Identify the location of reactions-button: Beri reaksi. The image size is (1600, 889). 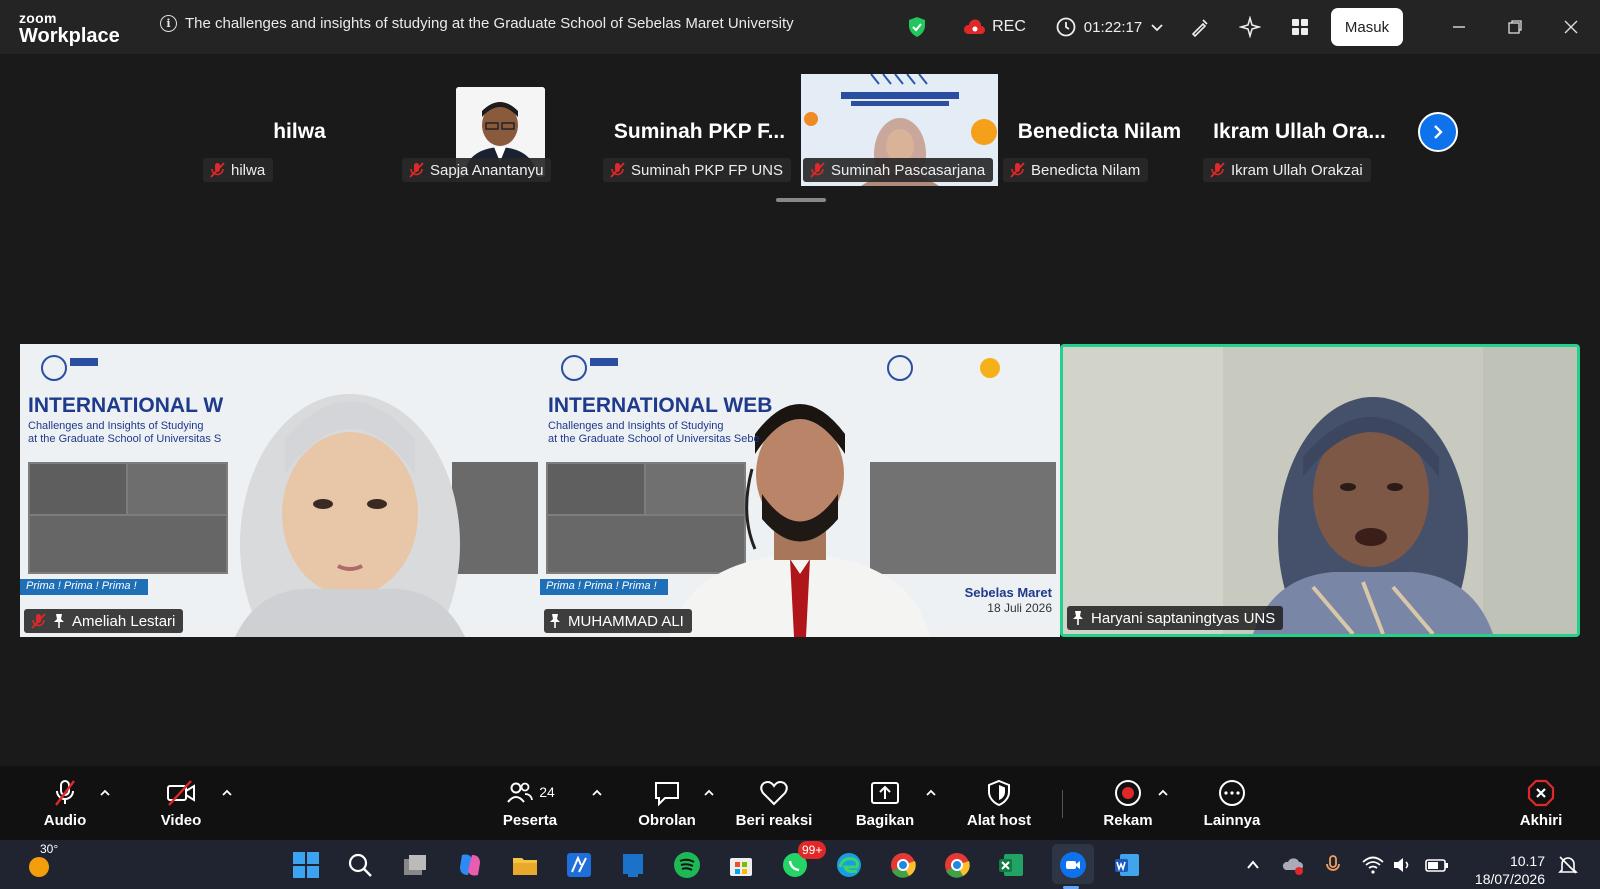
(774, 803).